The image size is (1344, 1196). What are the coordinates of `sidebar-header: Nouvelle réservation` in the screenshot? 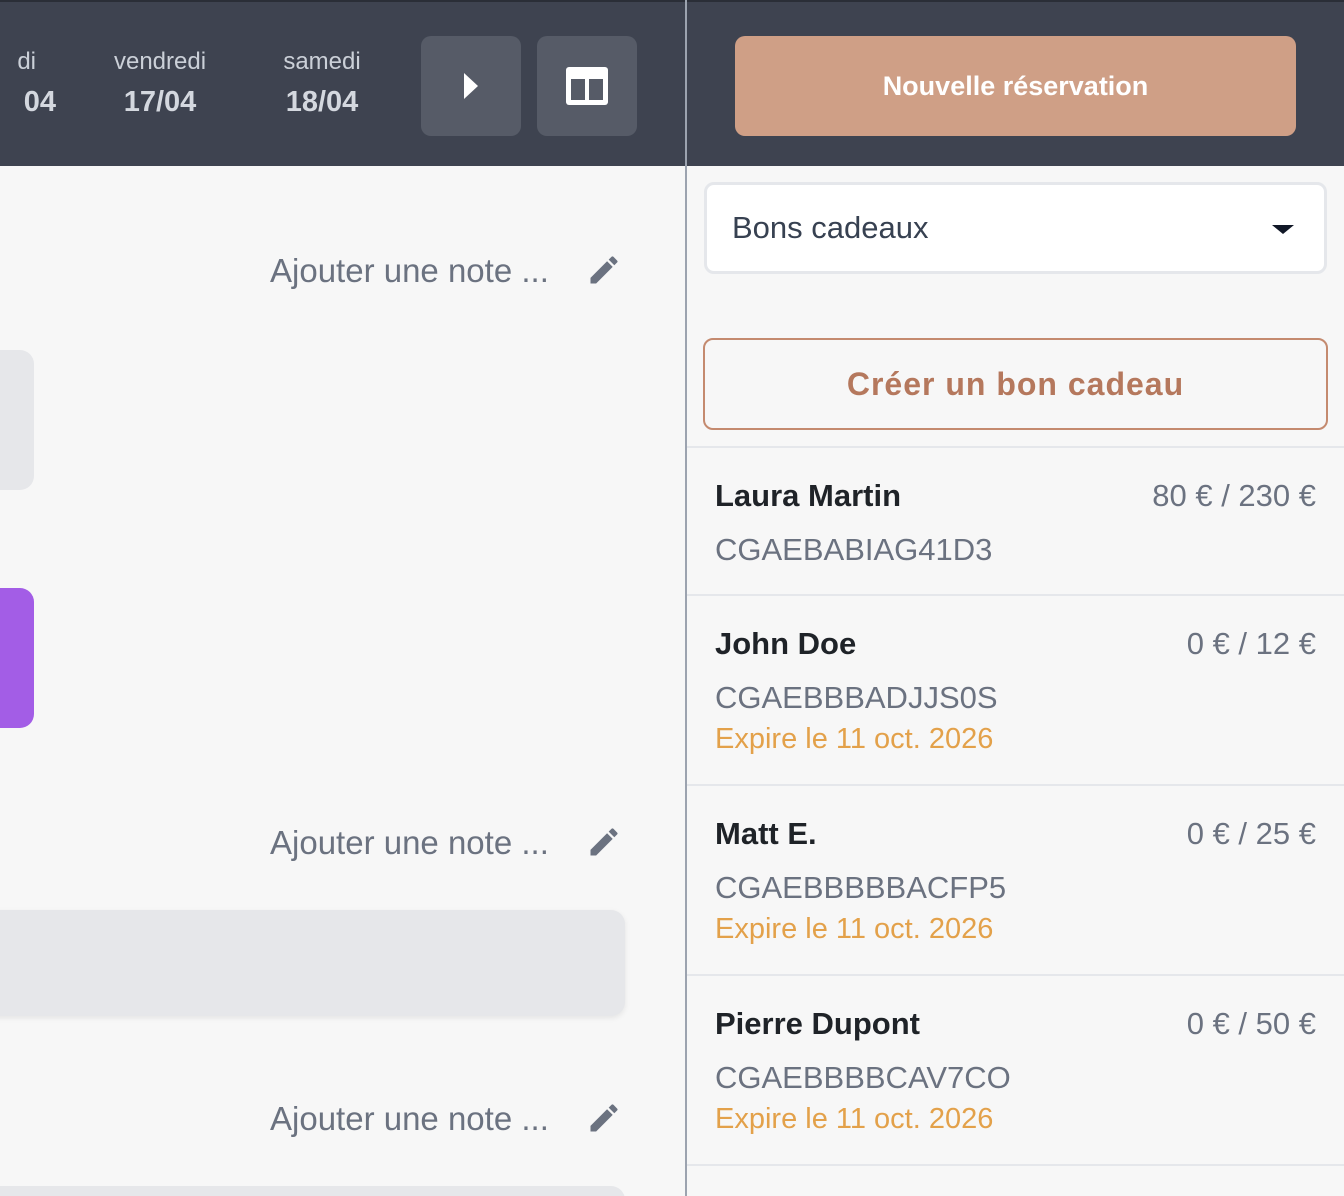 It's located at (1015, 83).